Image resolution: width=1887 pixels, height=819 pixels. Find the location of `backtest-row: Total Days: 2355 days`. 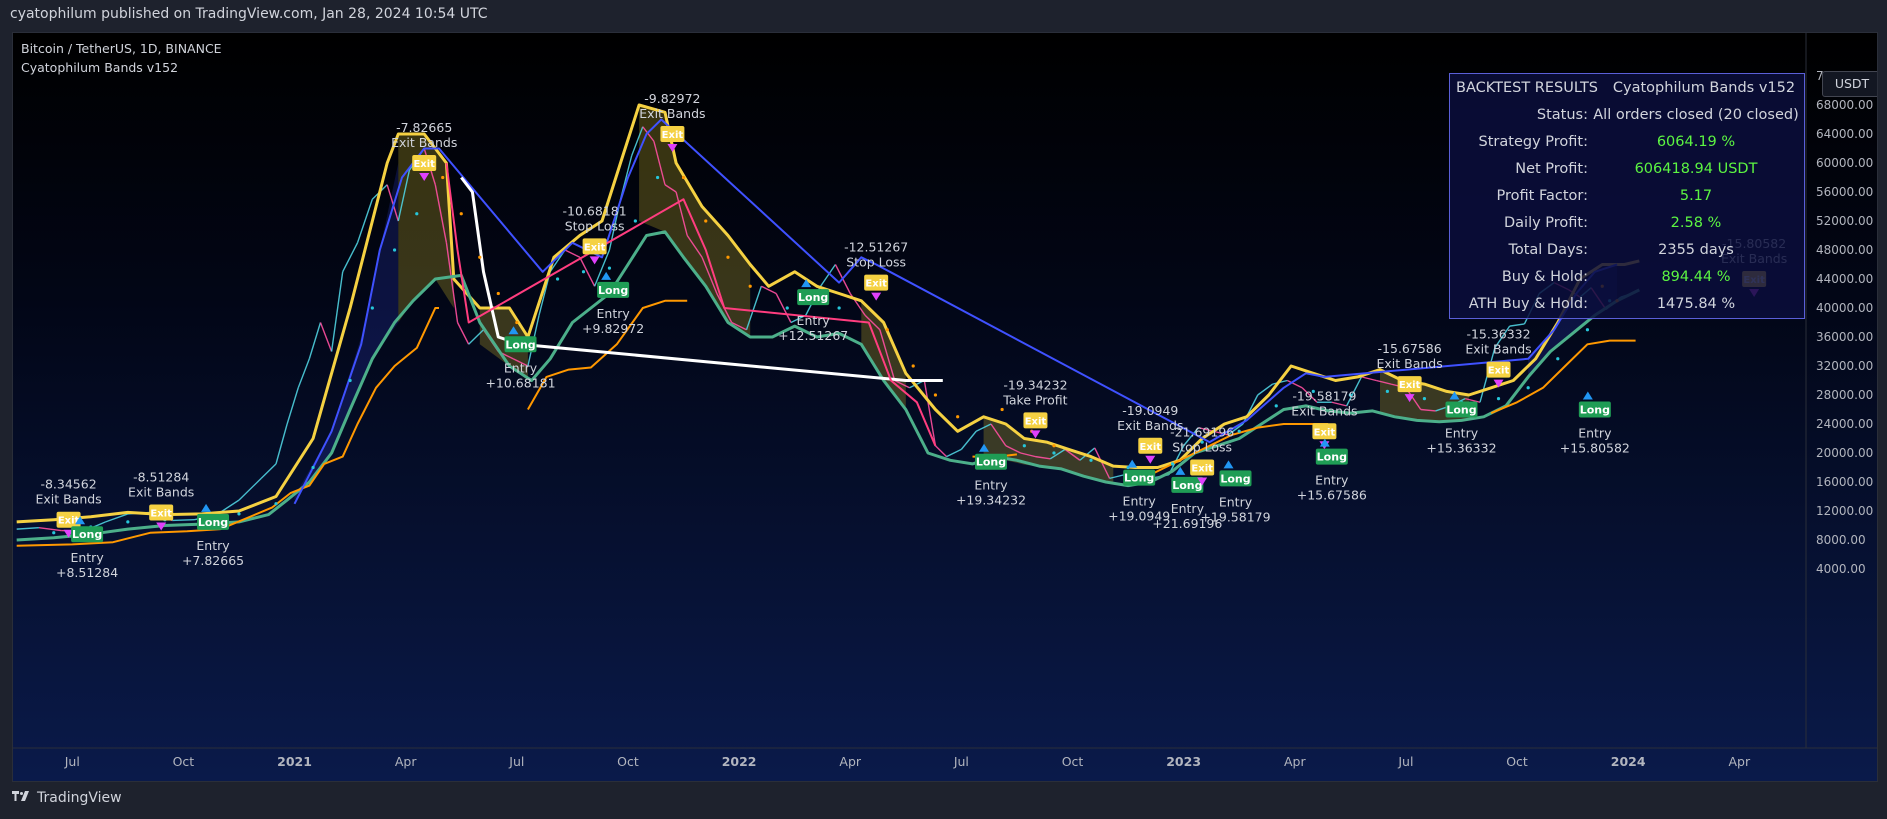

backtest-row: Total Days: 2355 days is located at coordinates (1627, 249).